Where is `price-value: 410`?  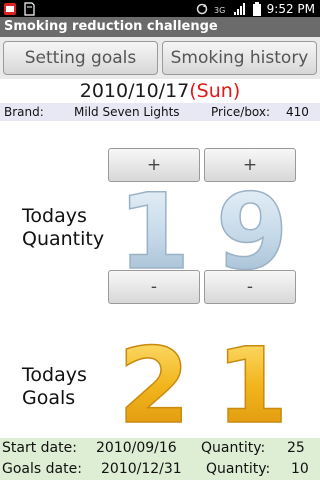
price-value: 410 is located at coordinates (297, 112).